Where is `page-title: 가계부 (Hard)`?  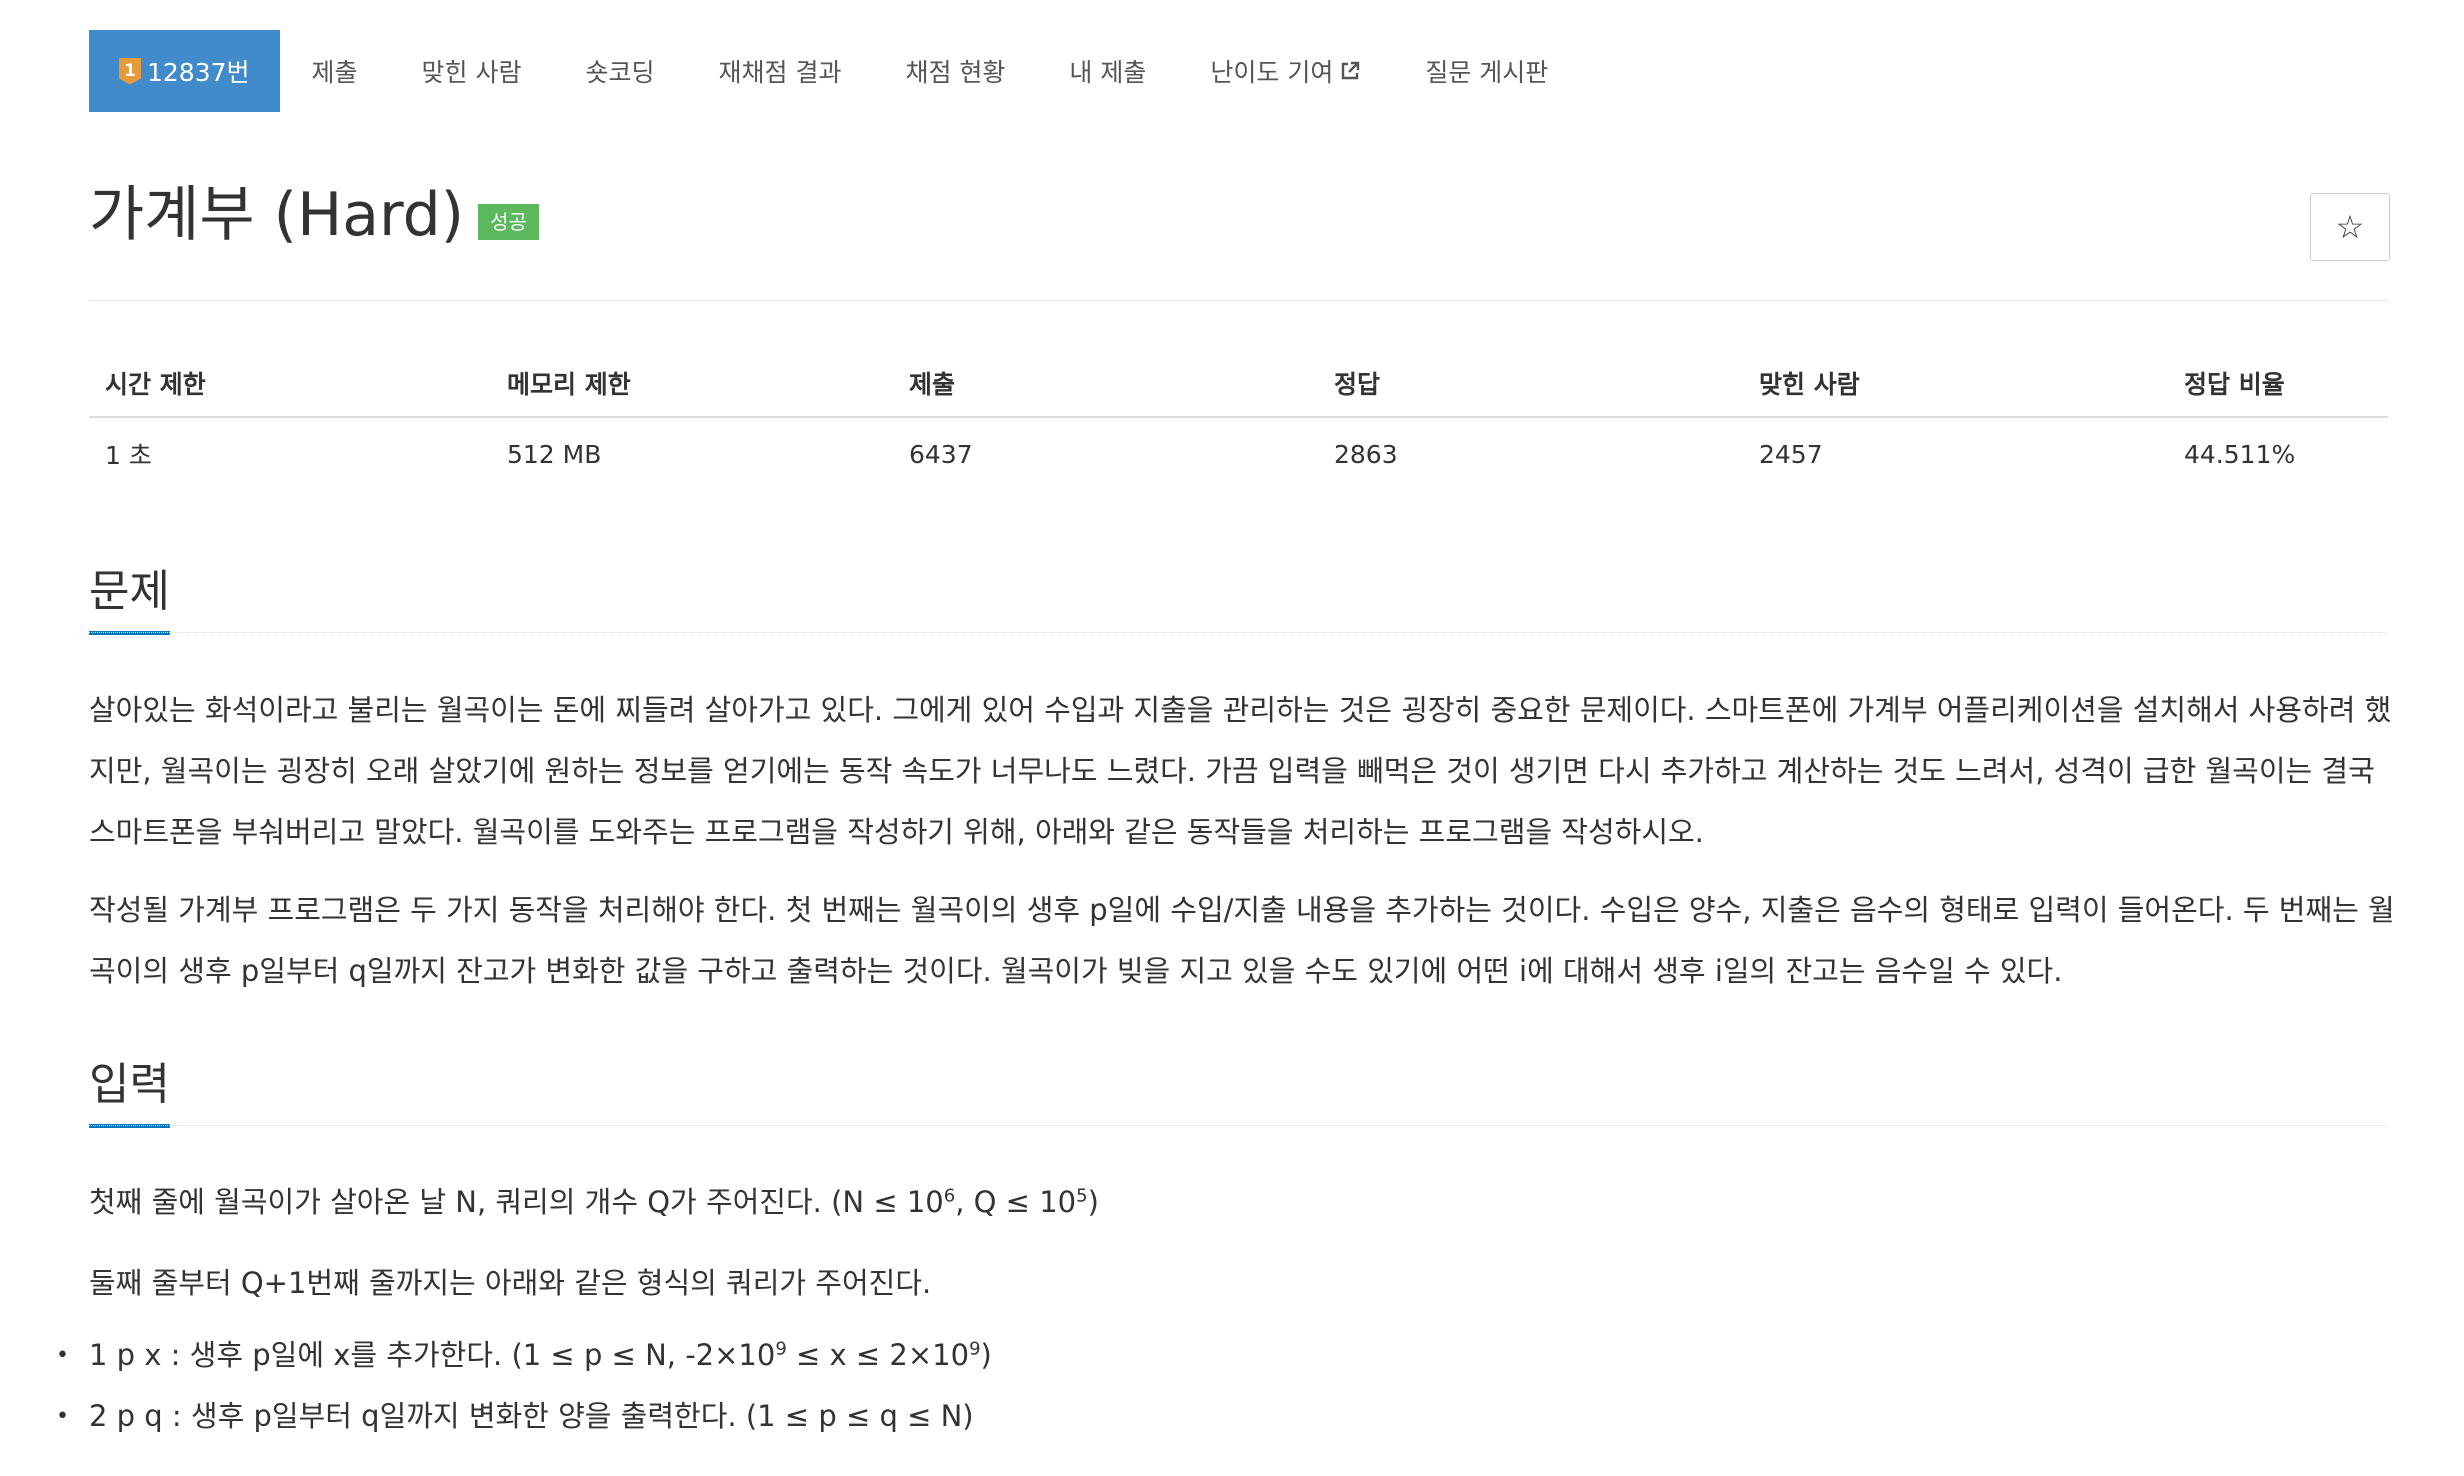 page-title: 가계부 (Hard) is located at coordinates (277, 215).